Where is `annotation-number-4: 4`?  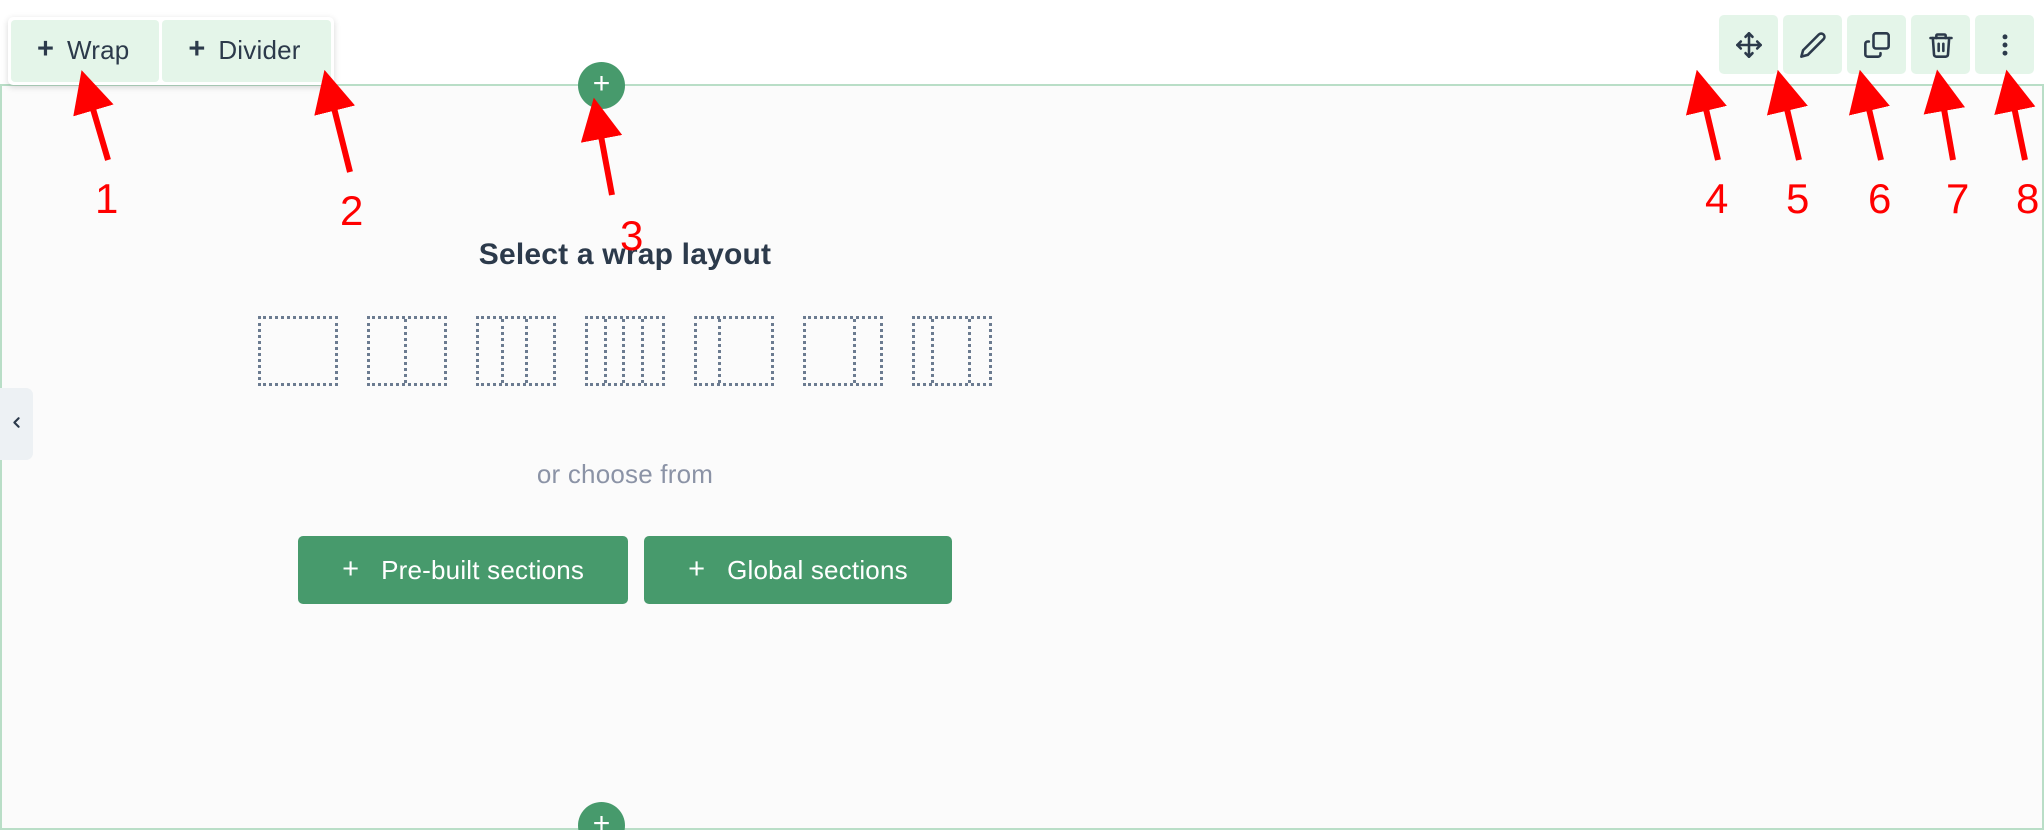 annotation-number-4: 4 is located at coordinates (1717, 198).